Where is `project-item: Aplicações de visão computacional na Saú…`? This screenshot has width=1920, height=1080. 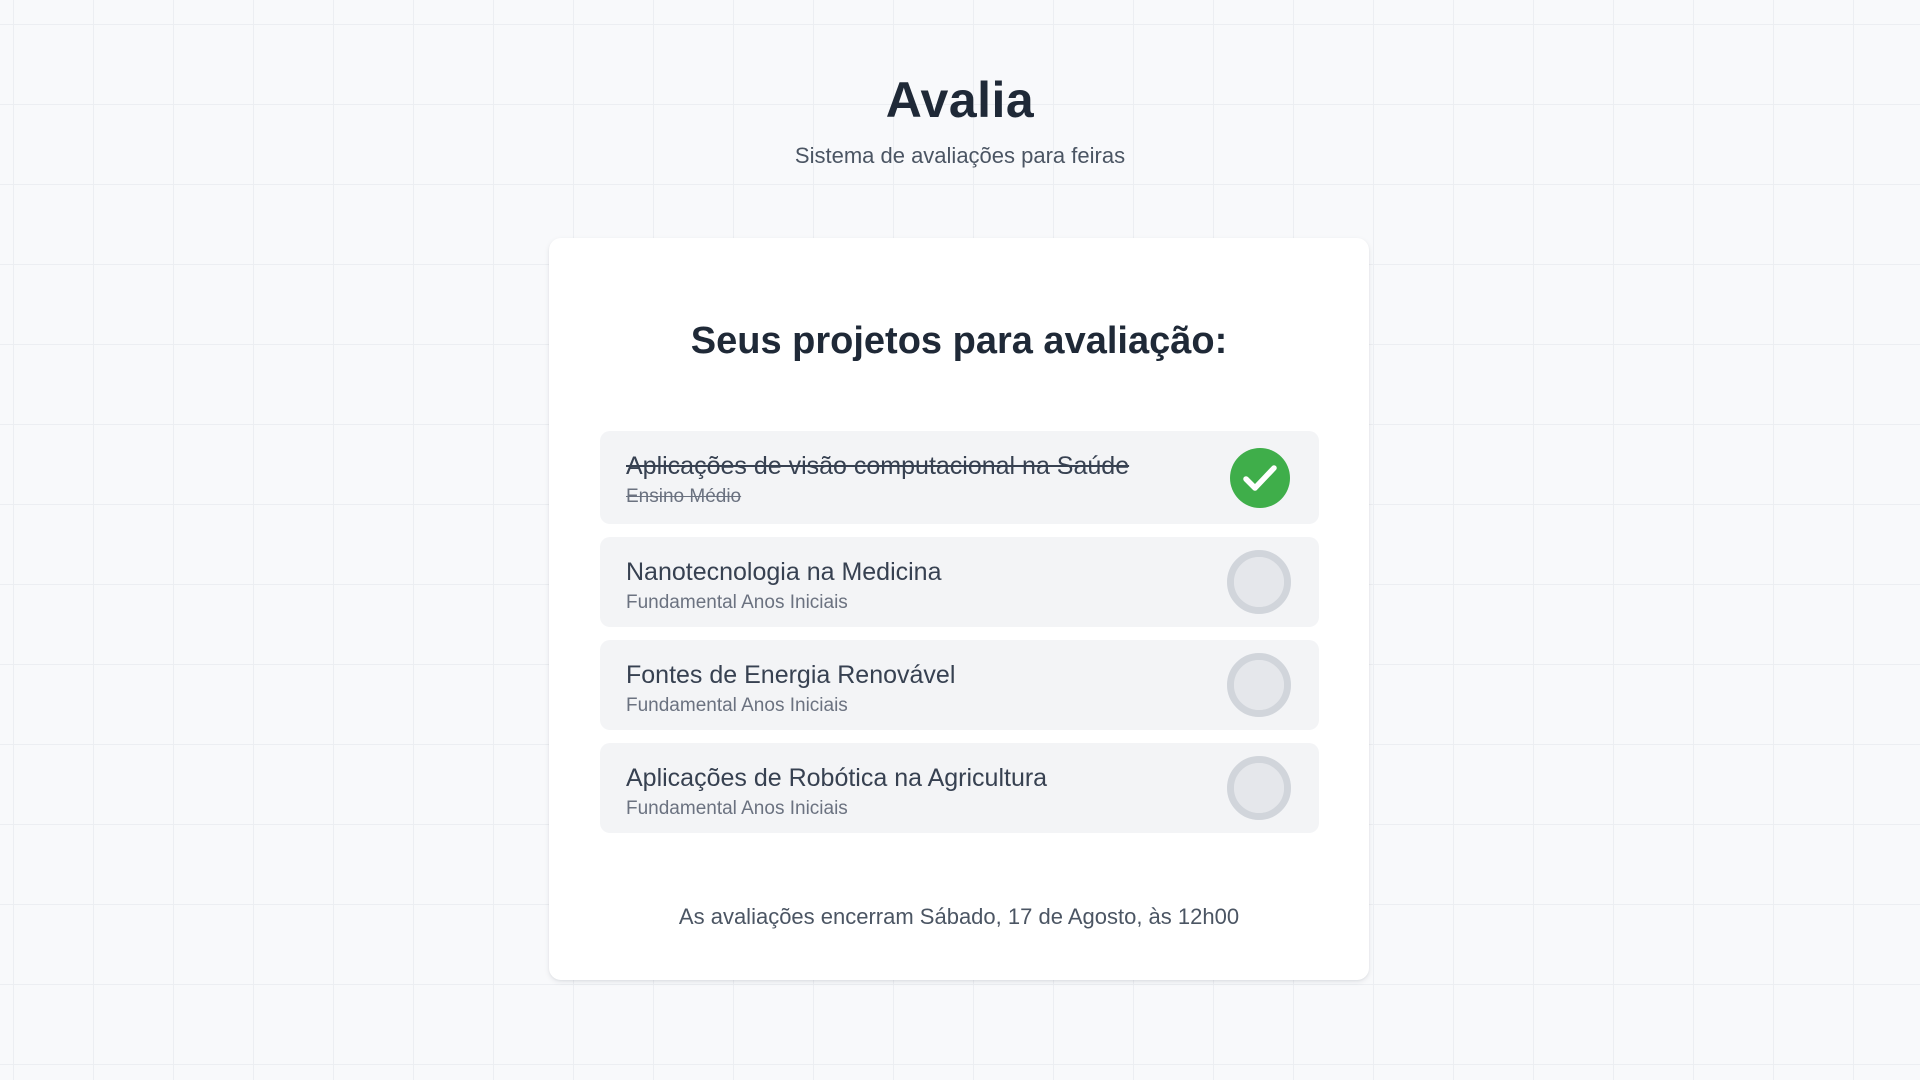 project-item: Aplicações de visão computacional na Saú… is located at coordinates (959, 477).